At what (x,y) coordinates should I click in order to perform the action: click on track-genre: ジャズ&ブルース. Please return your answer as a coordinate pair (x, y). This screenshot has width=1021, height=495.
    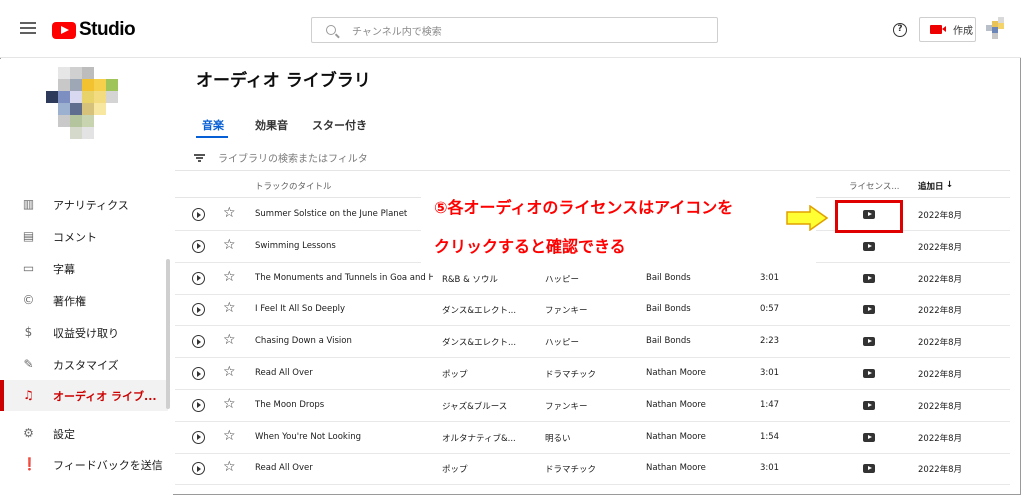
    Looking at the image, I should click on (475, 406).